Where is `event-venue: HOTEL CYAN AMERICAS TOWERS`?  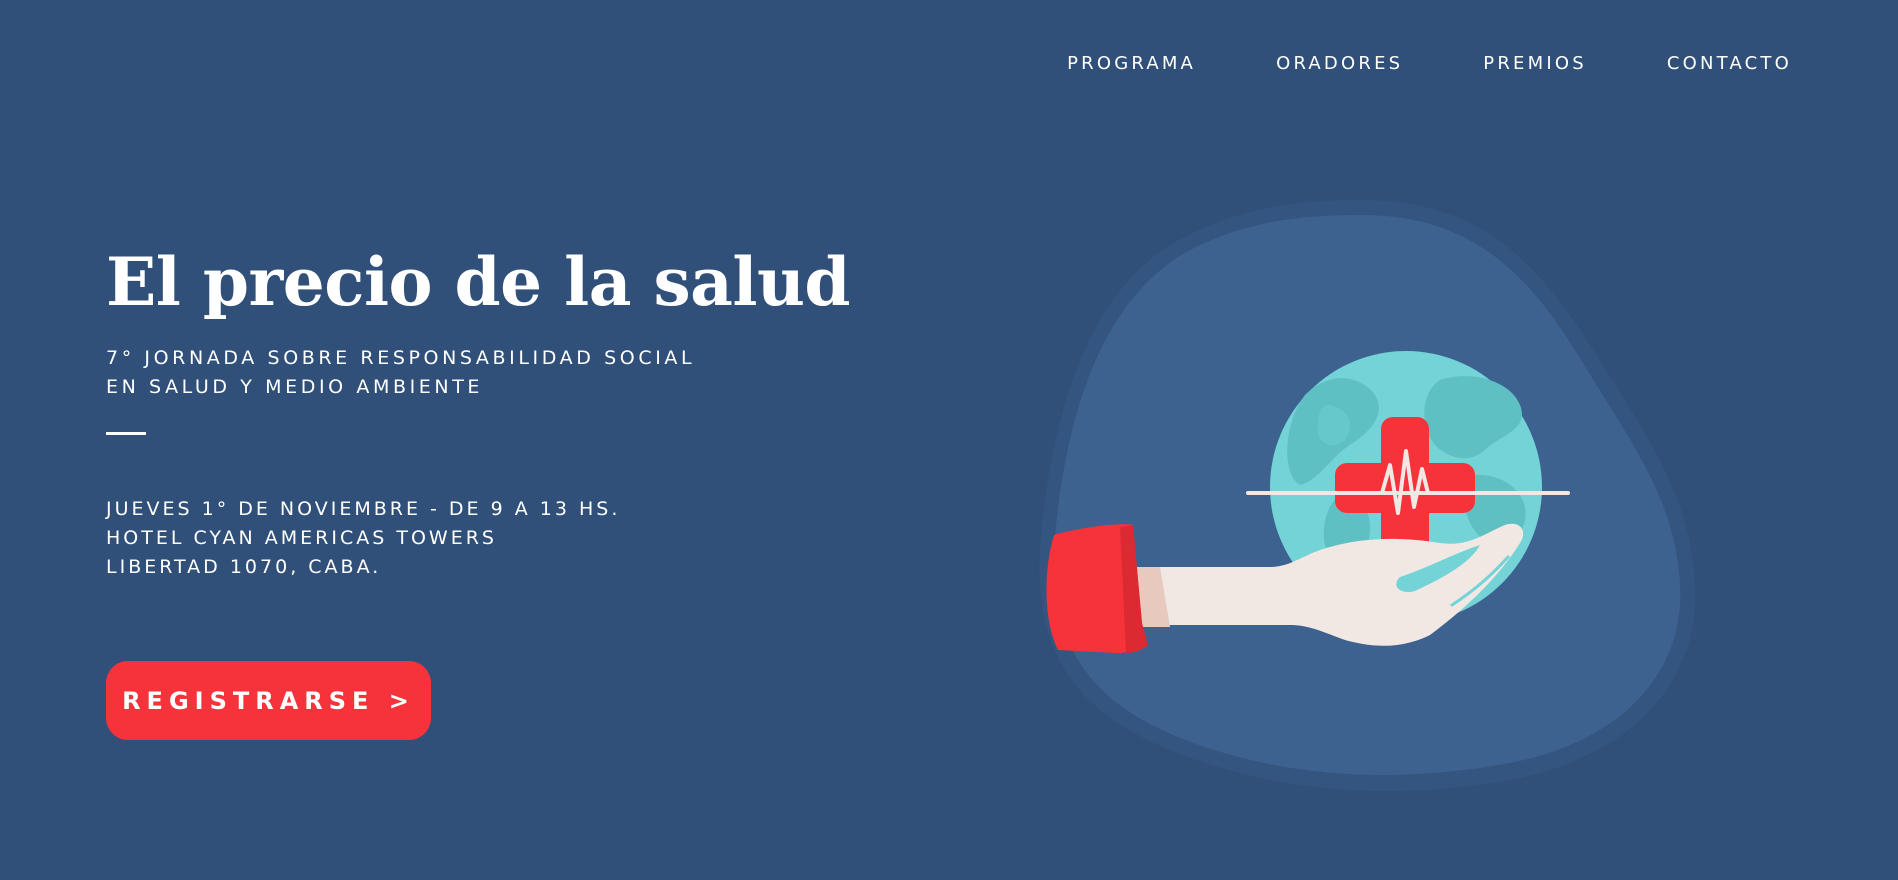
event-venue: HOTEL CYAN AMERICAS TOWERS is located at coordinates (301, 538).